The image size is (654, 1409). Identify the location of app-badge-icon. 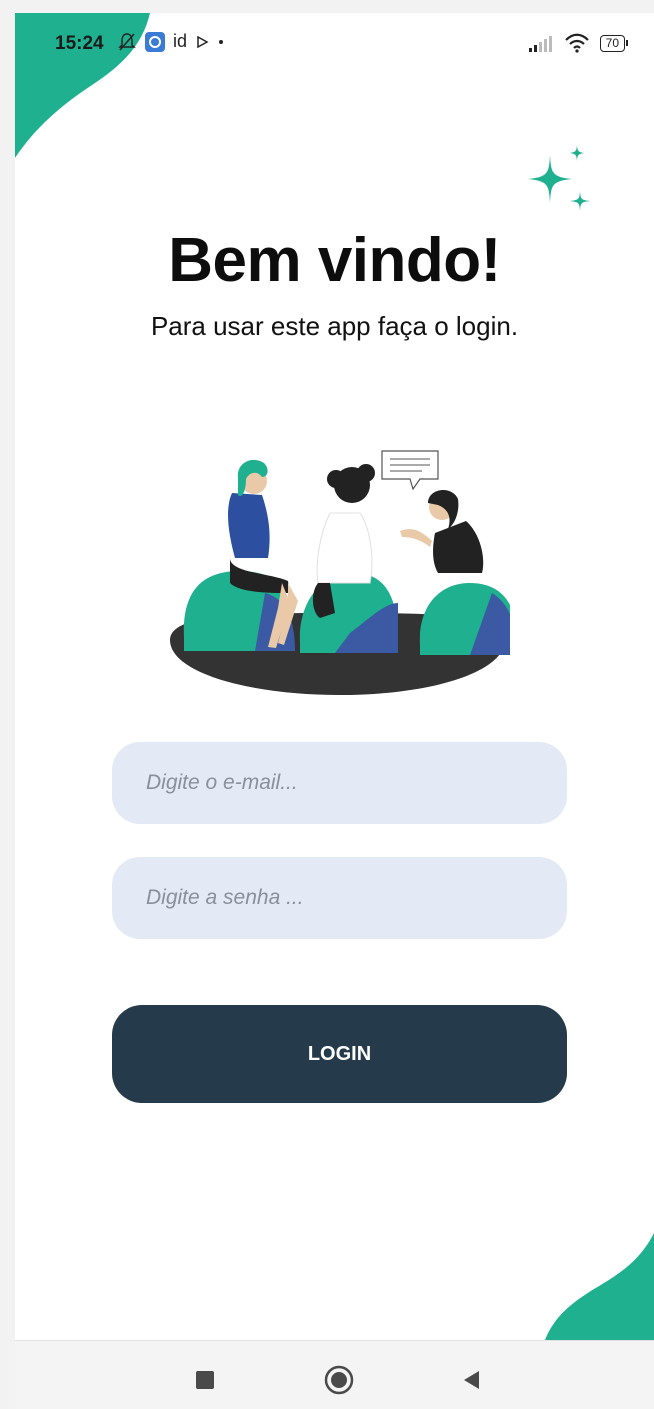
(155, 41).